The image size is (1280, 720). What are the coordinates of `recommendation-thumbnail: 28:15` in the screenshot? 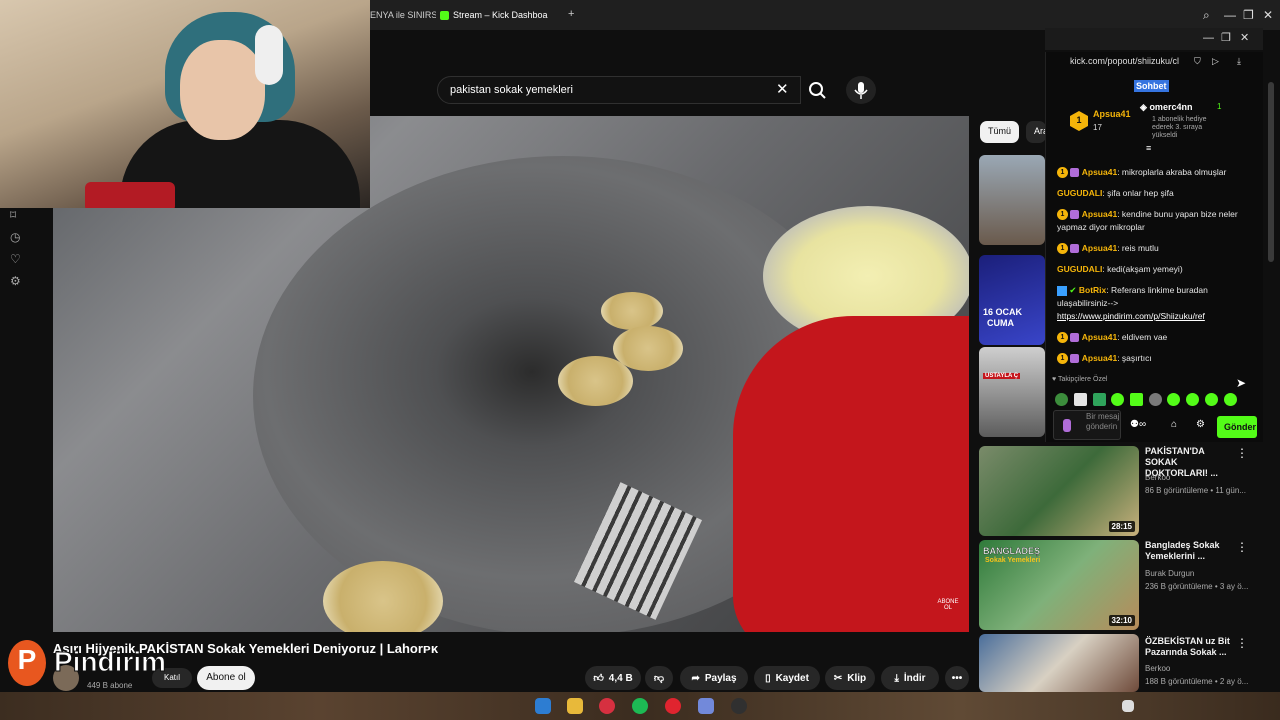 It's located at (1059, 491).